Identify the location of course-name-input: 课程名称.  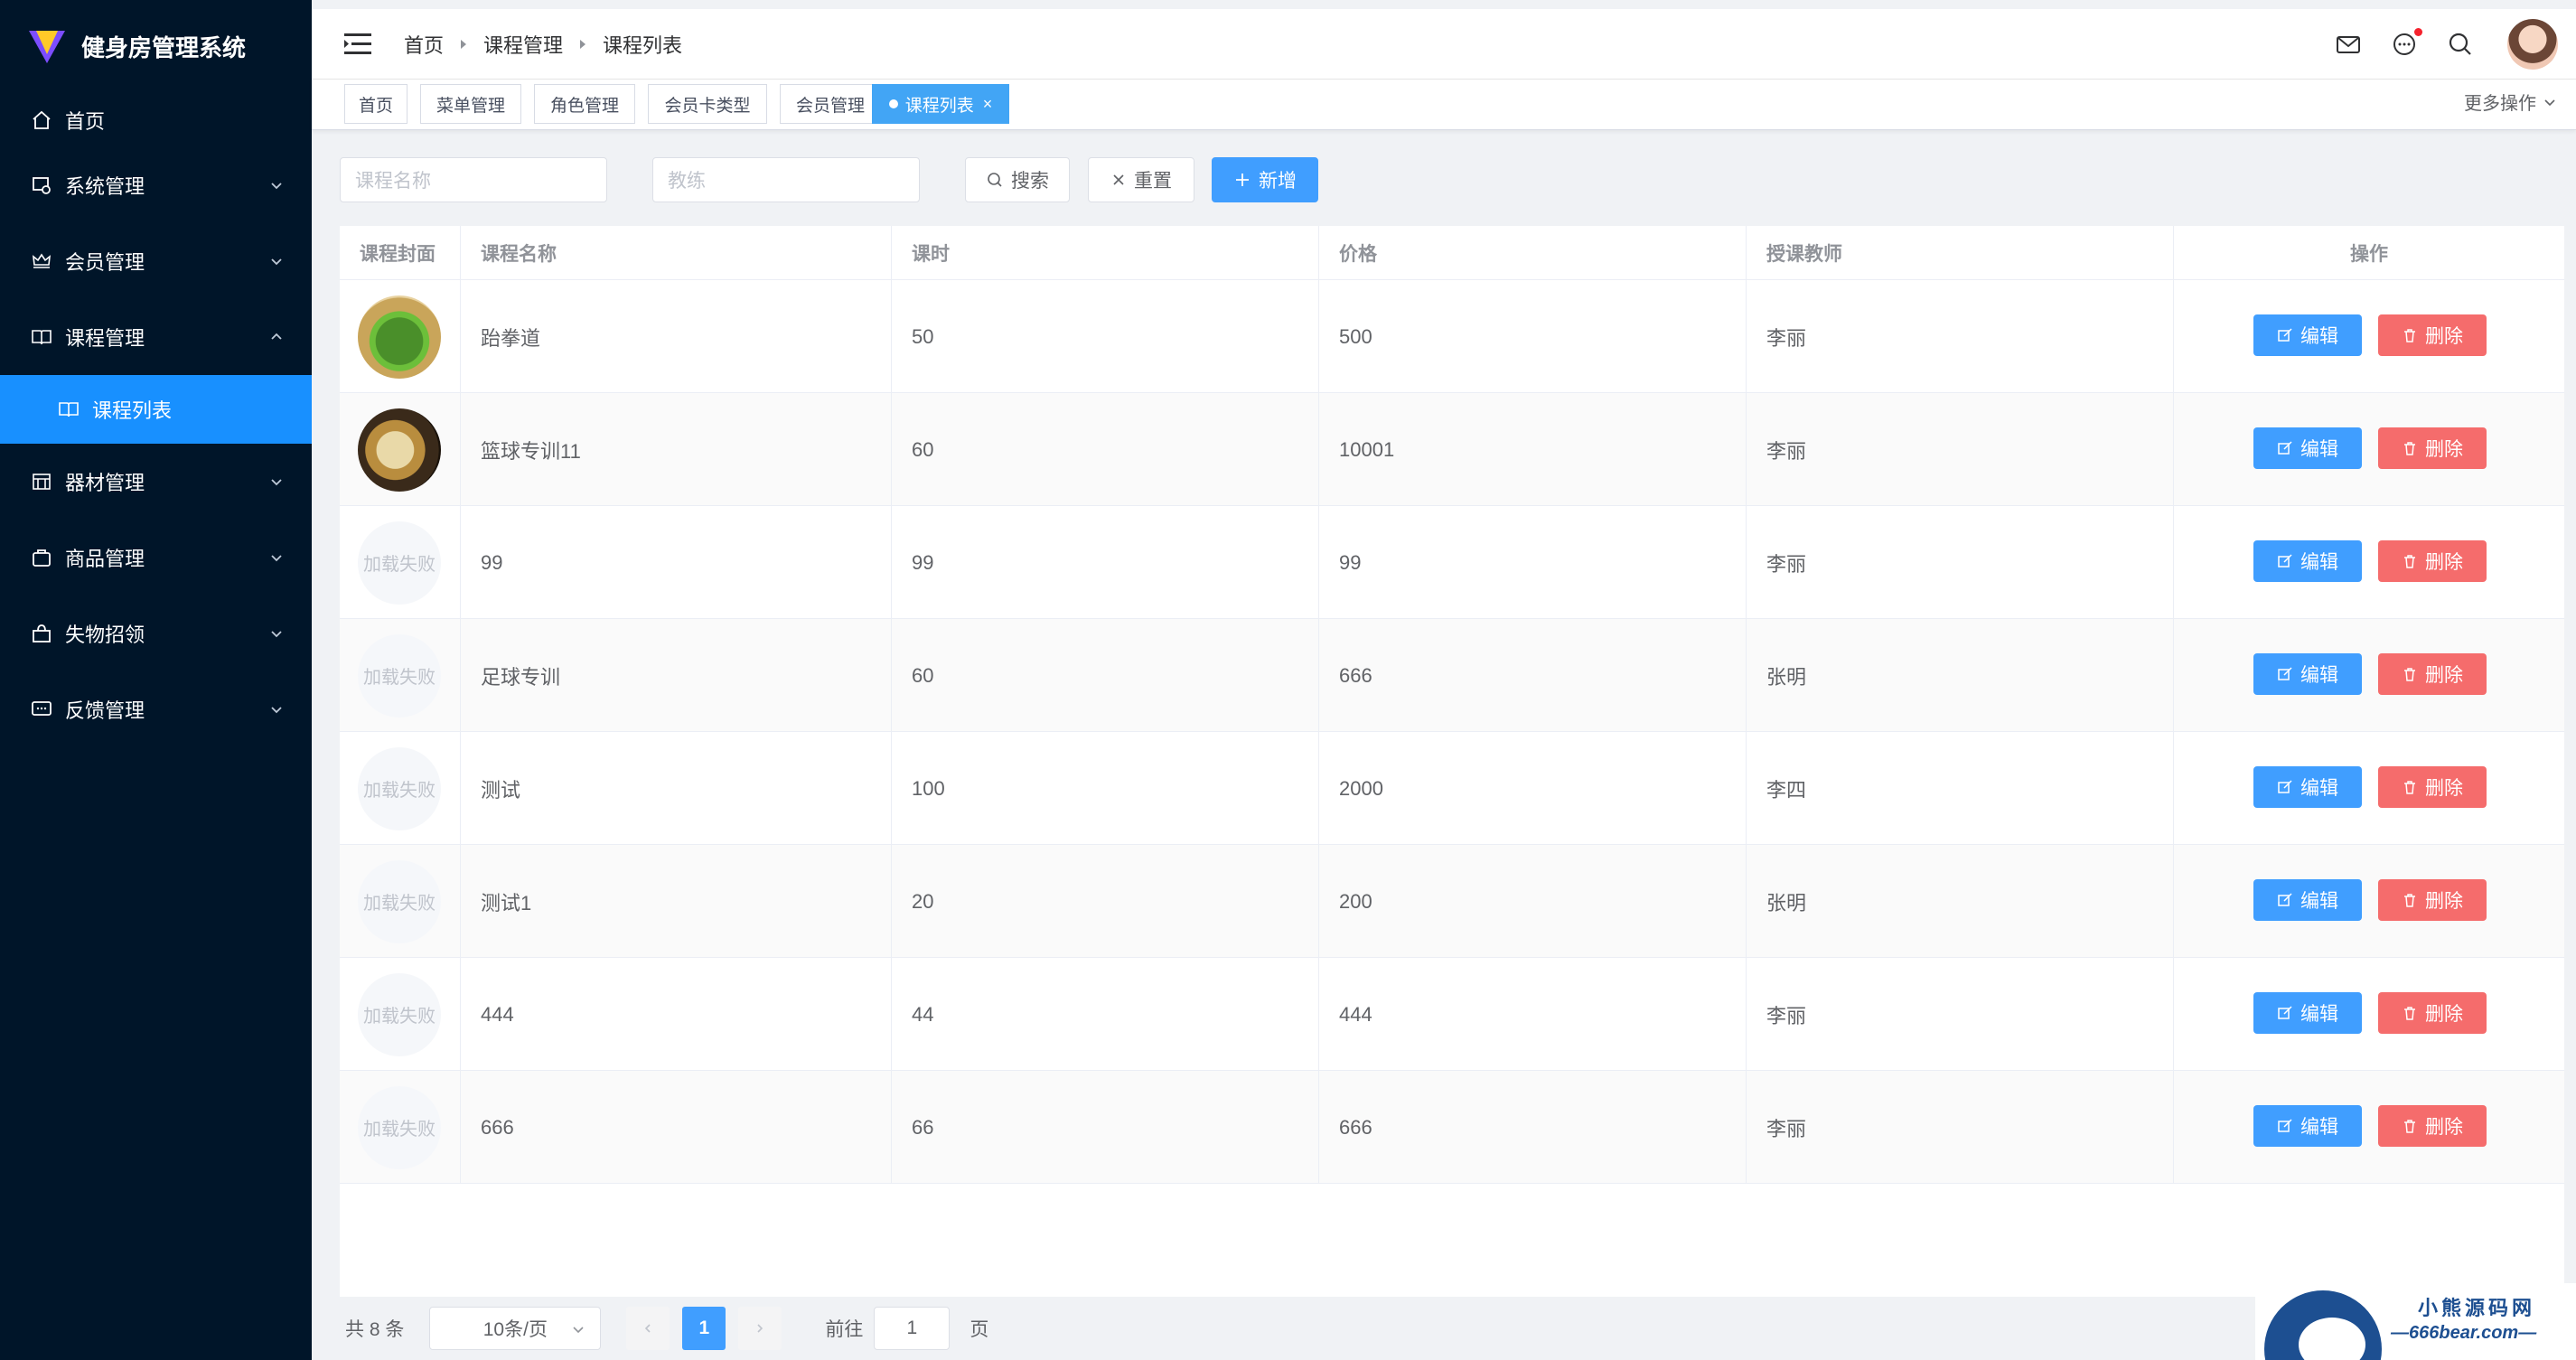
(473, 180).